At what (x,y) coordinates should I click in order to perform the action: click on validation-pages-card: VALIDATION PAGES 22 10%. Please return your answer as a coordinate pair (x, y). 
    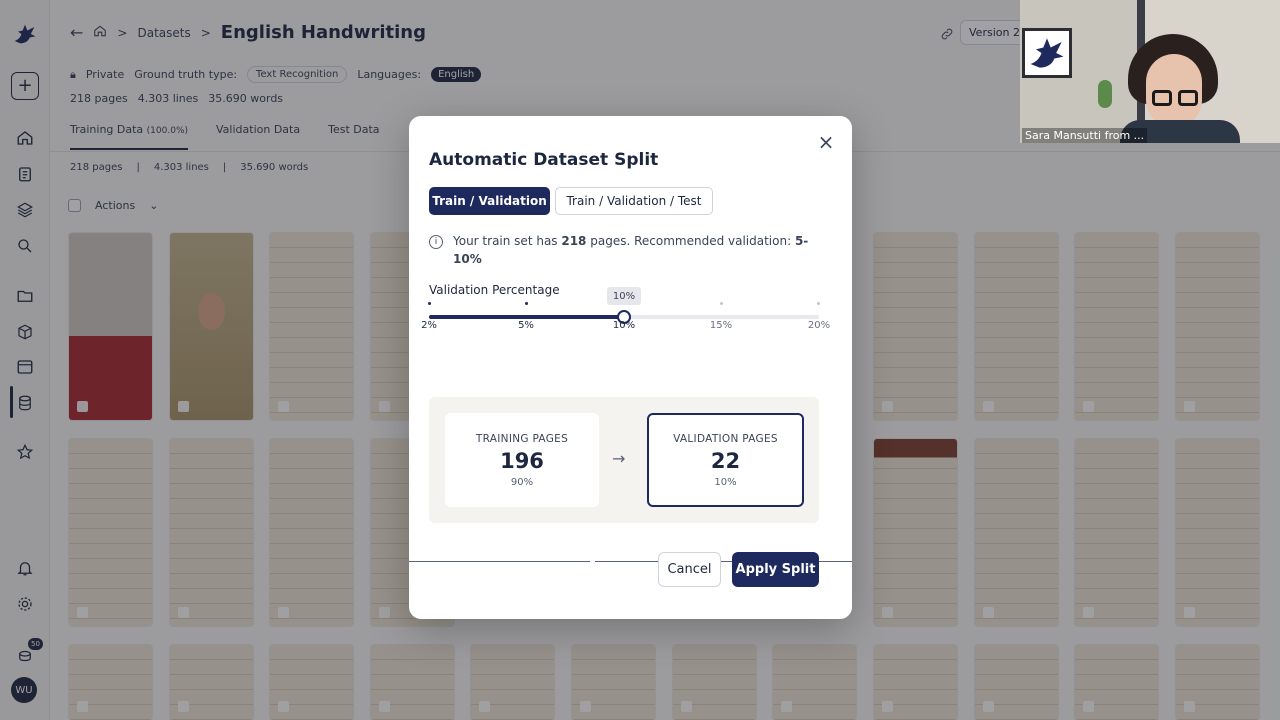
    Looking at the image, I should click on (725, 460).